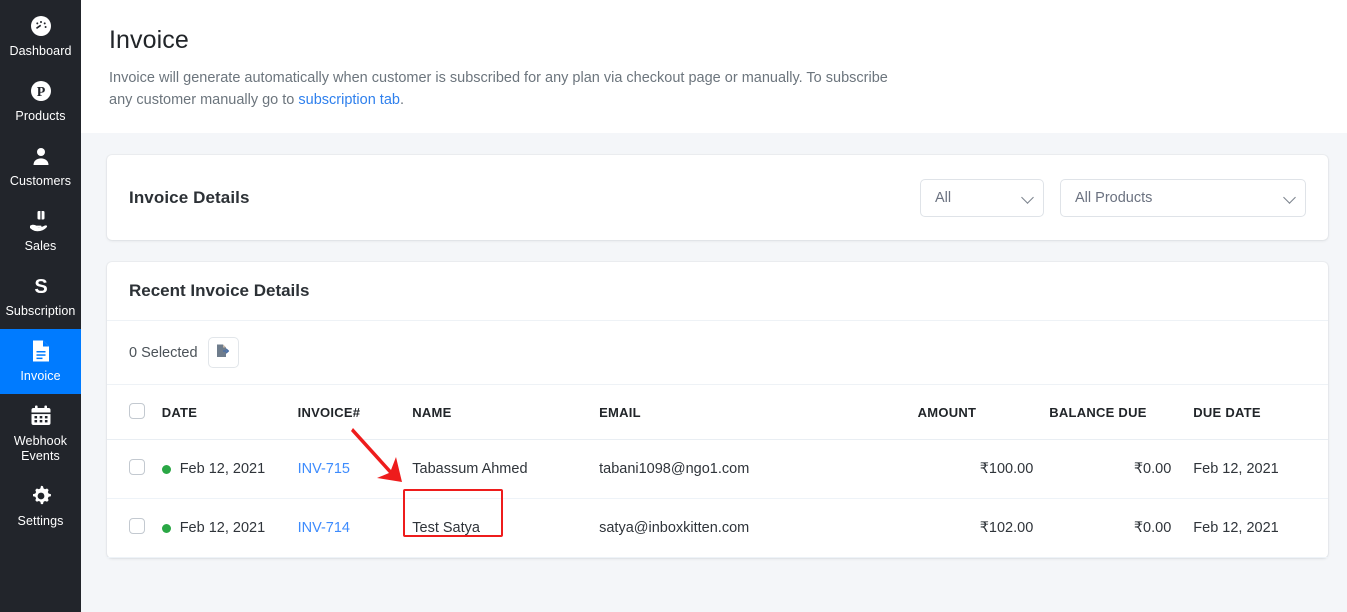  Describe the element at coordinates (40, 116) in the screenshot. I see `sidebar-item-label: Products` at that location.